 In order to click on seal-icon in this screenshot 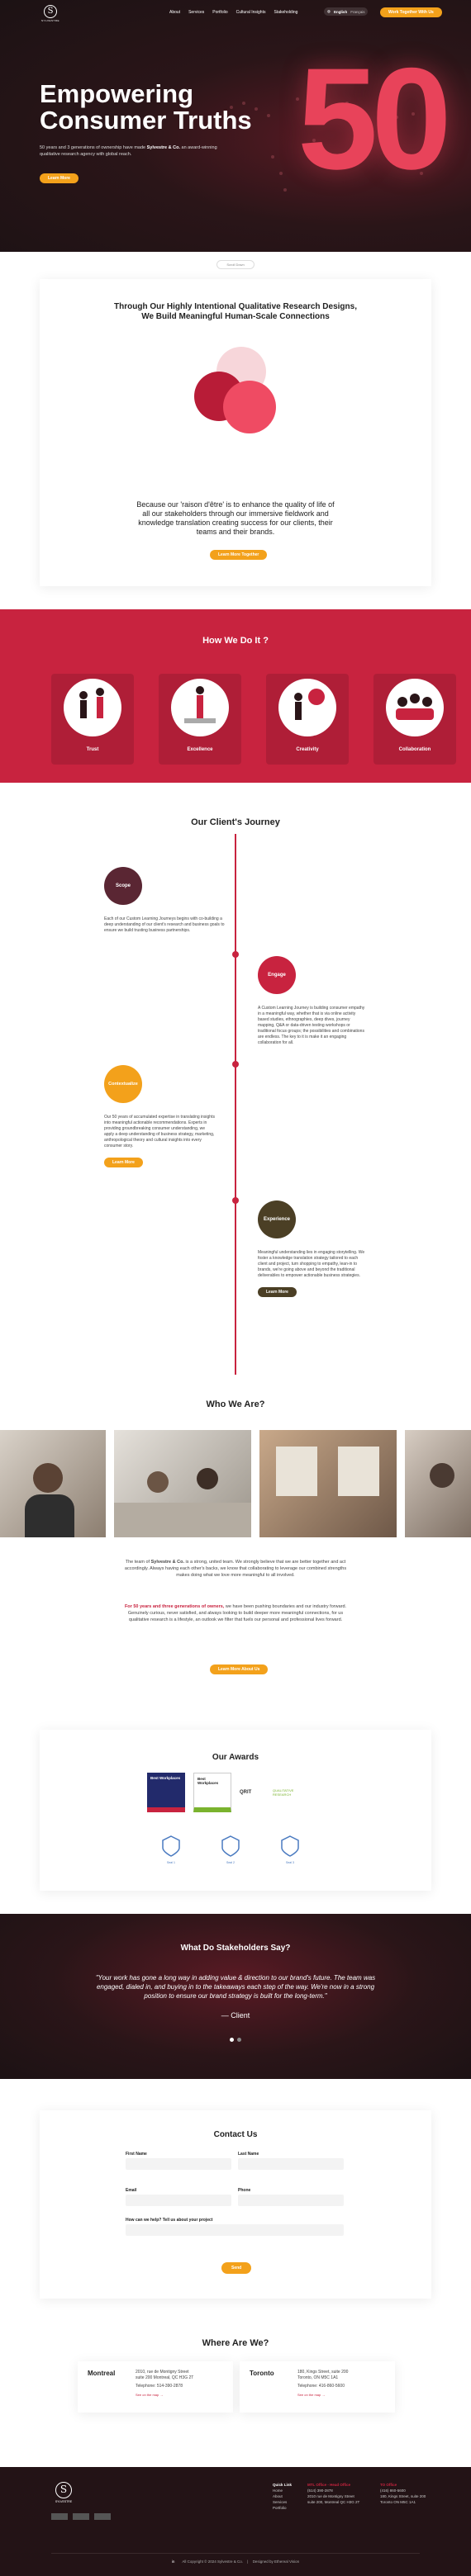, I will do `click(171, 1846)`.